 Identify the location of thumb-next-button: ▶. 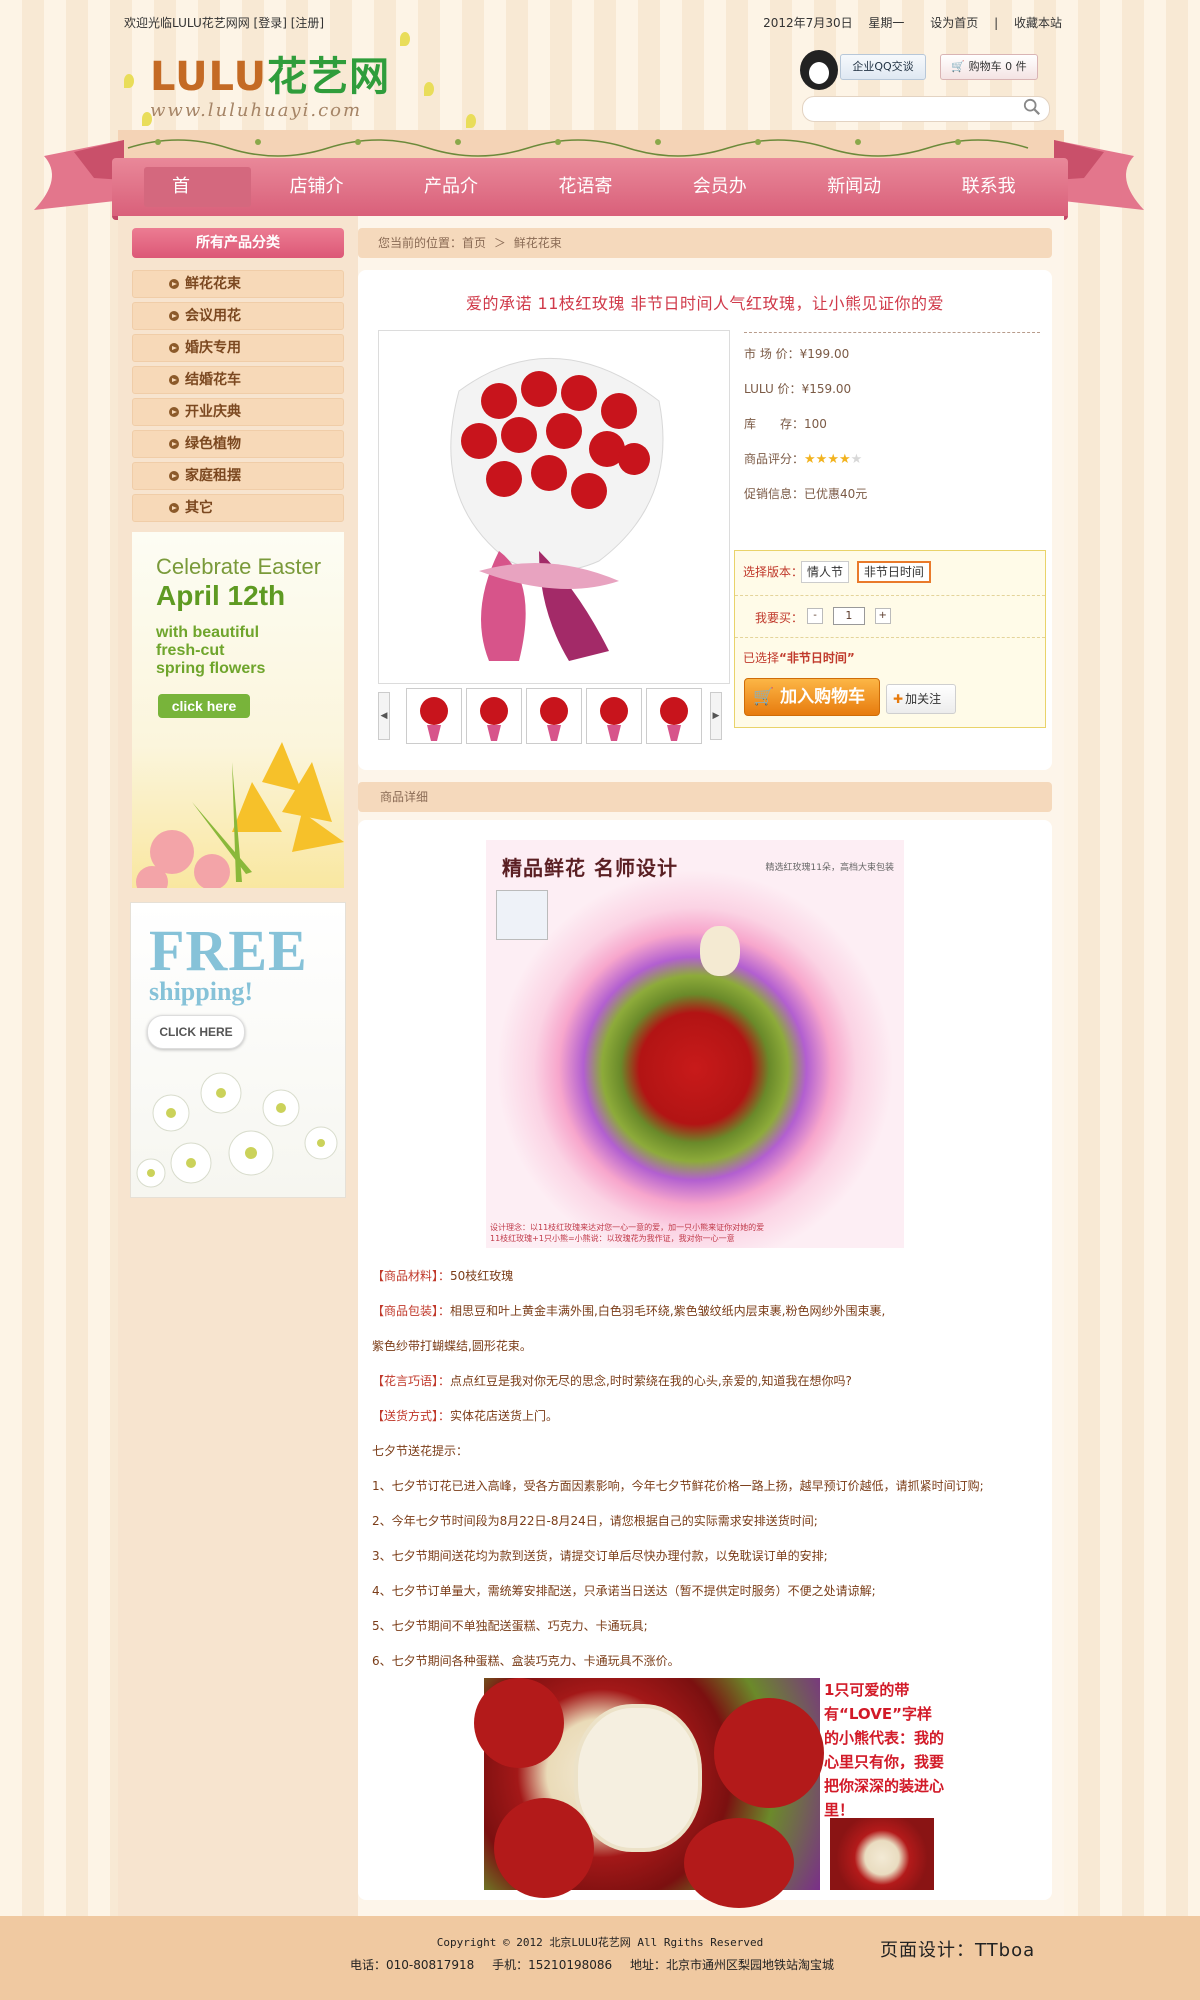
(716, 716).